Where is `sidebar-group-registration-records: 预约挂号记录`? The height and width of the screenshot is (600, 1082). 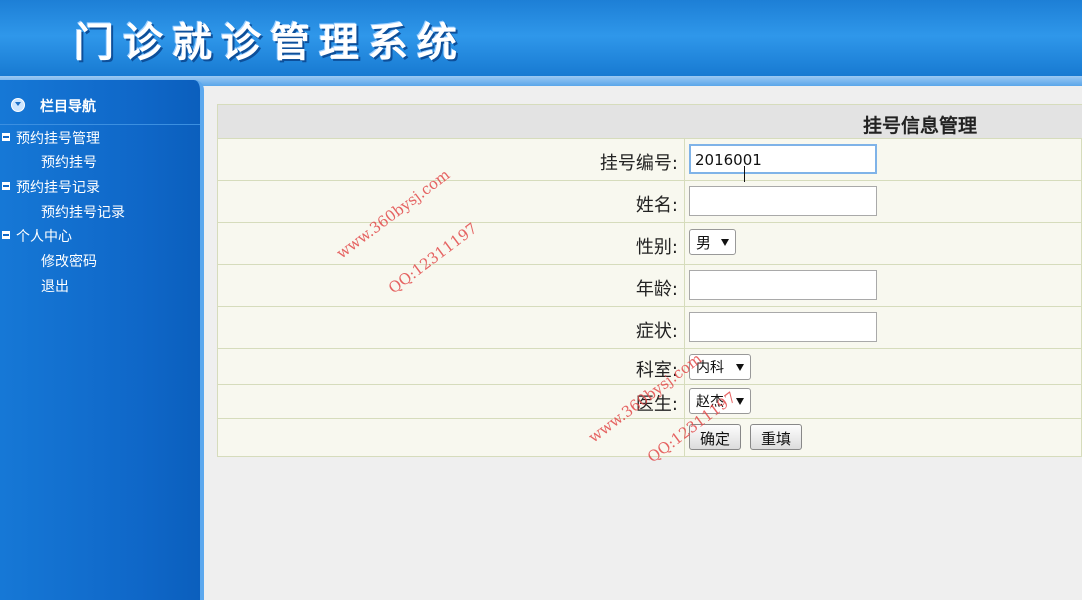 sidebar-group-registration-records: 预约挂号记录 is located at coordinates (51, 187).